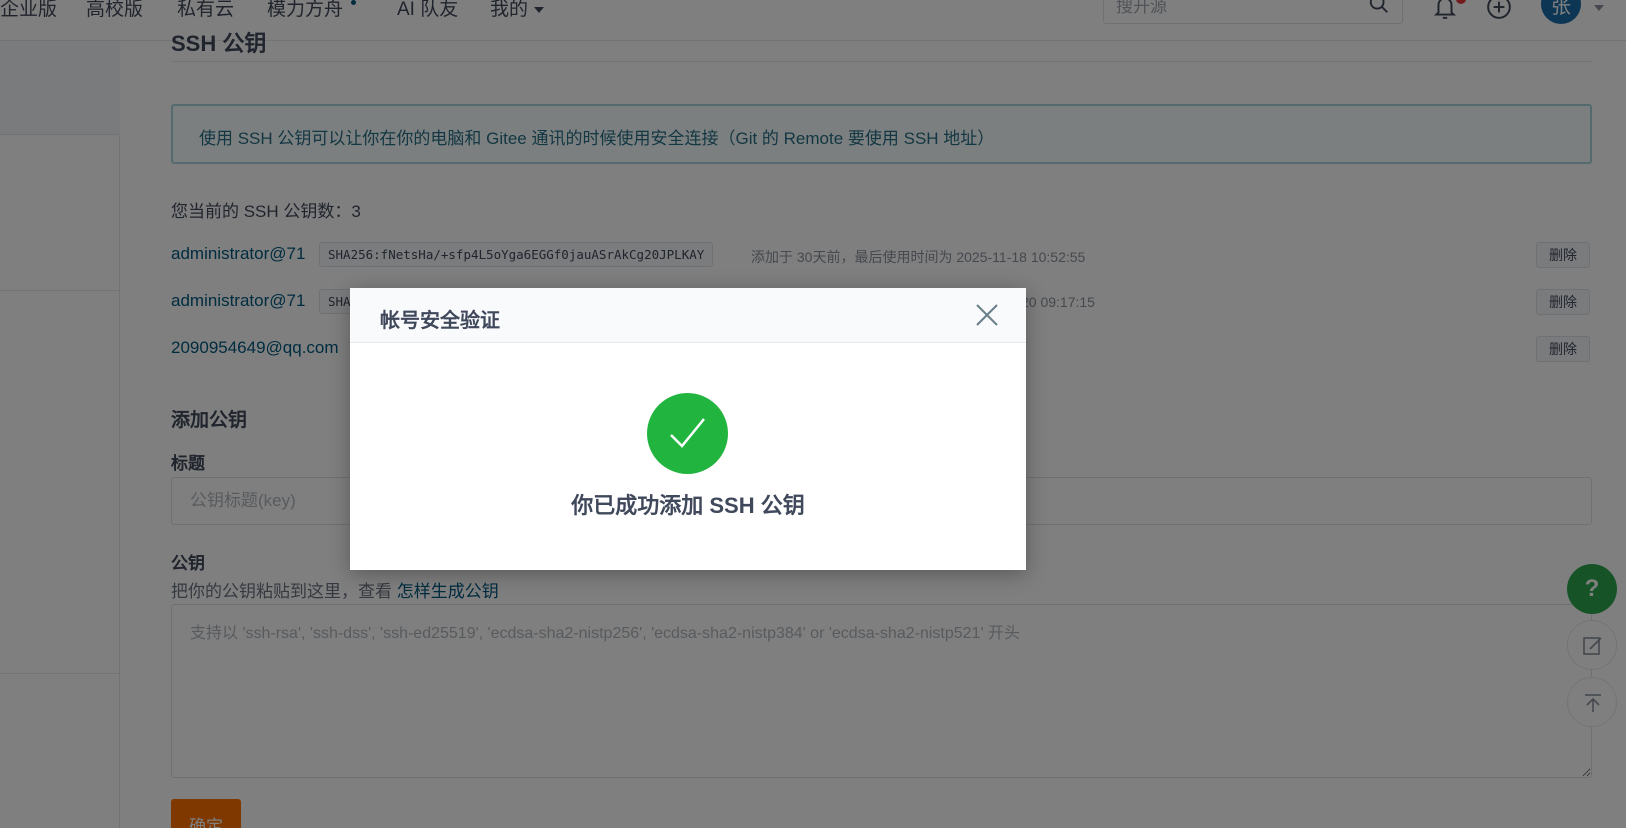 This screenshot has width=1626, height=828. I want to click on dialog-header: 帐号安全验证, so click(688, 315).